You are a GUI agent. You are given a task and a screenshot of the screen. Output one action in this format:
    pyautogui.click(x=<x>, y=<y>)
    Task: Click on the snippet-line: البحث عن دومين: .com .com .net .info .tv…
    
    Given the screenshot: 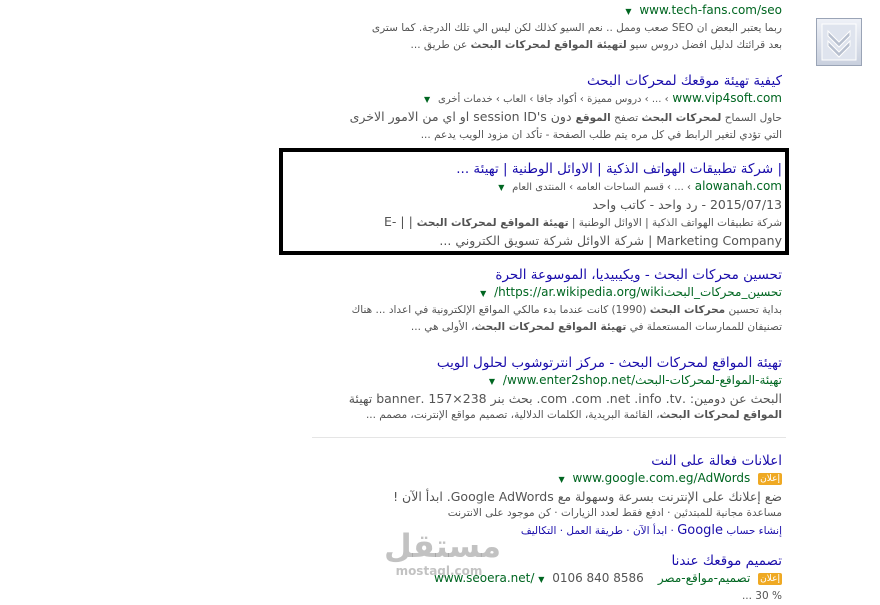 What is the action you would take?
    pyautogui.click(x=565, y=398)
    